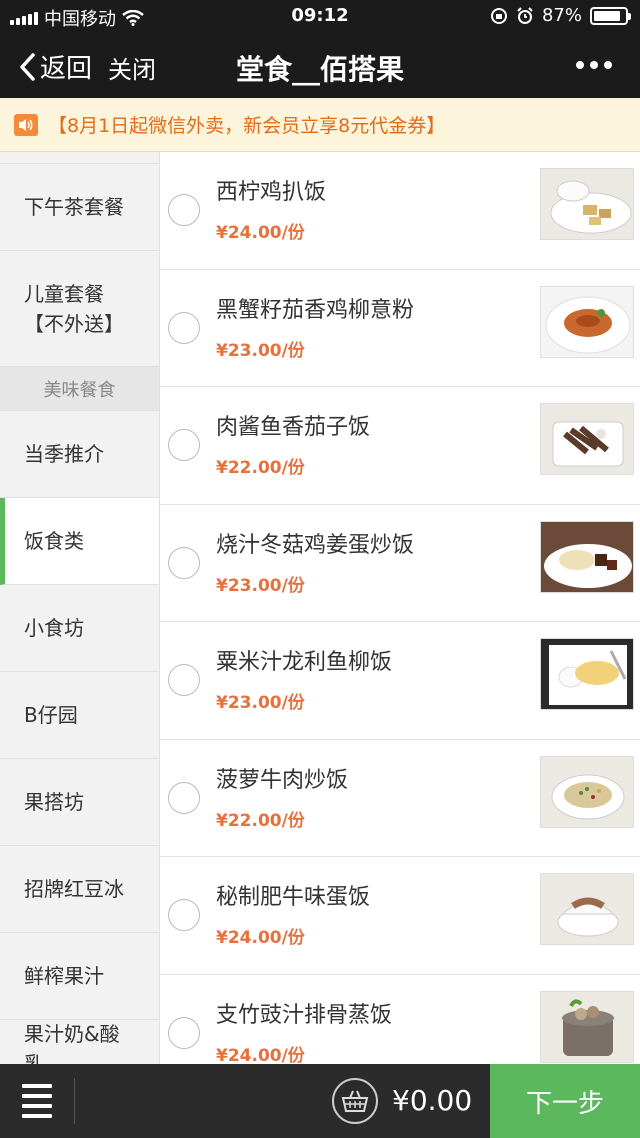  I want to click on list-item: 肉酱鱼香茄子饭 ¥22.00/份, so click(400, 446).